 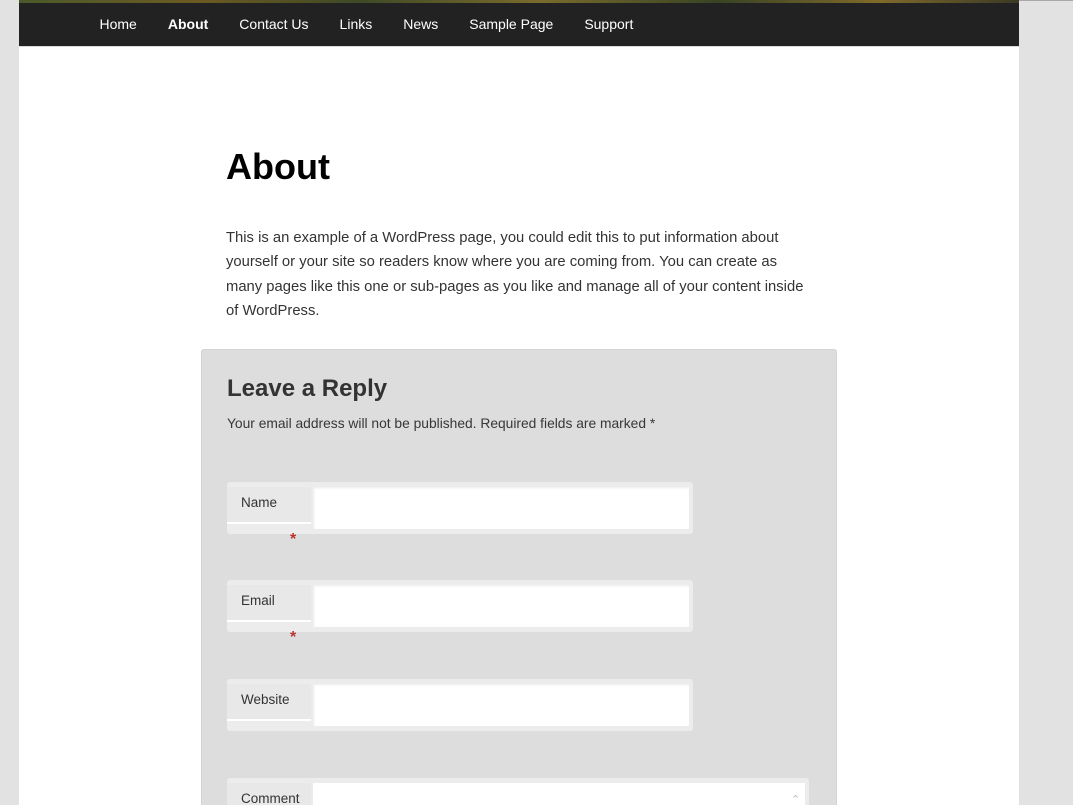 I want to click on nav-item-links: Links, so click(x=356, y=24).